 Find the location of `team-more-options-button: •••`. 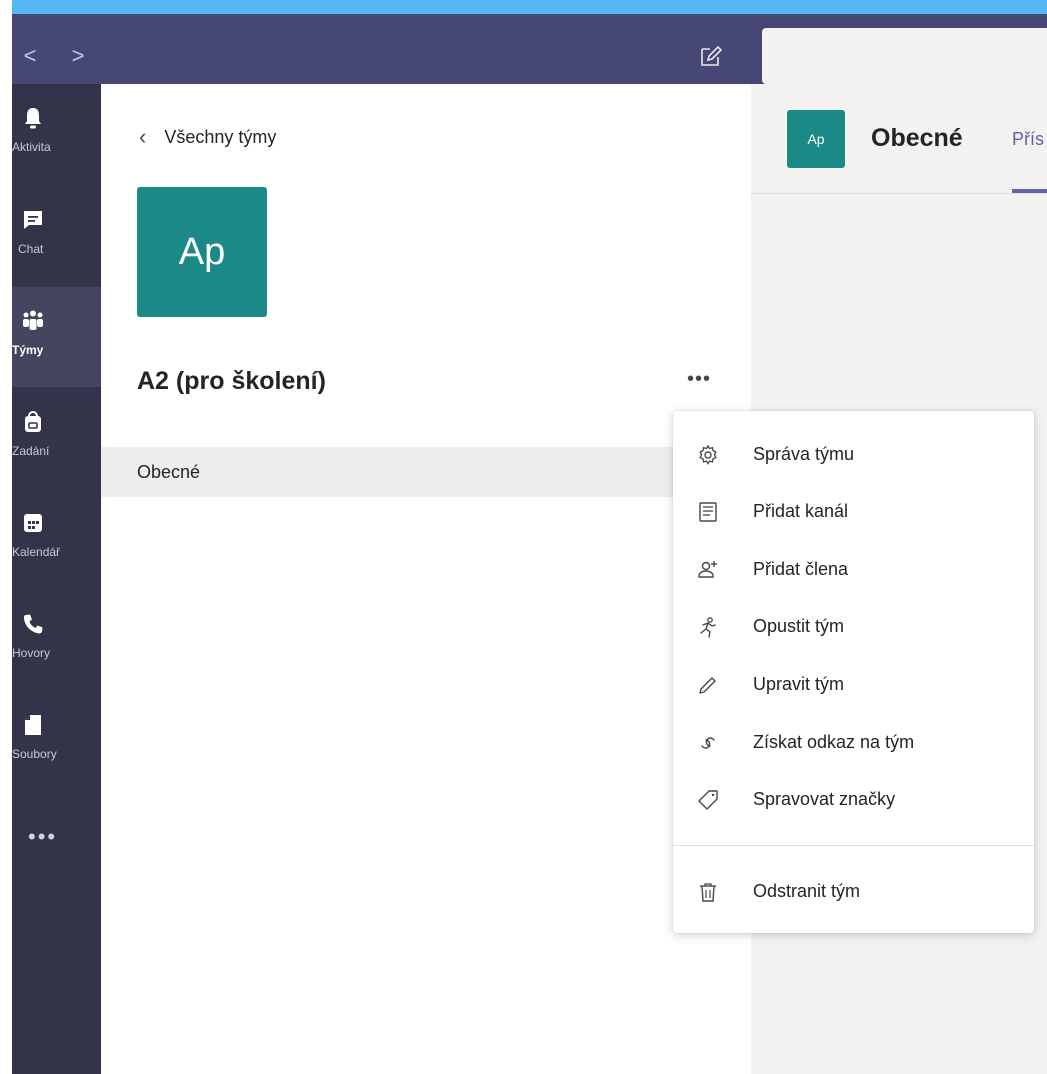

team-more-options-button: ••• is located at coordinates (699, 379).